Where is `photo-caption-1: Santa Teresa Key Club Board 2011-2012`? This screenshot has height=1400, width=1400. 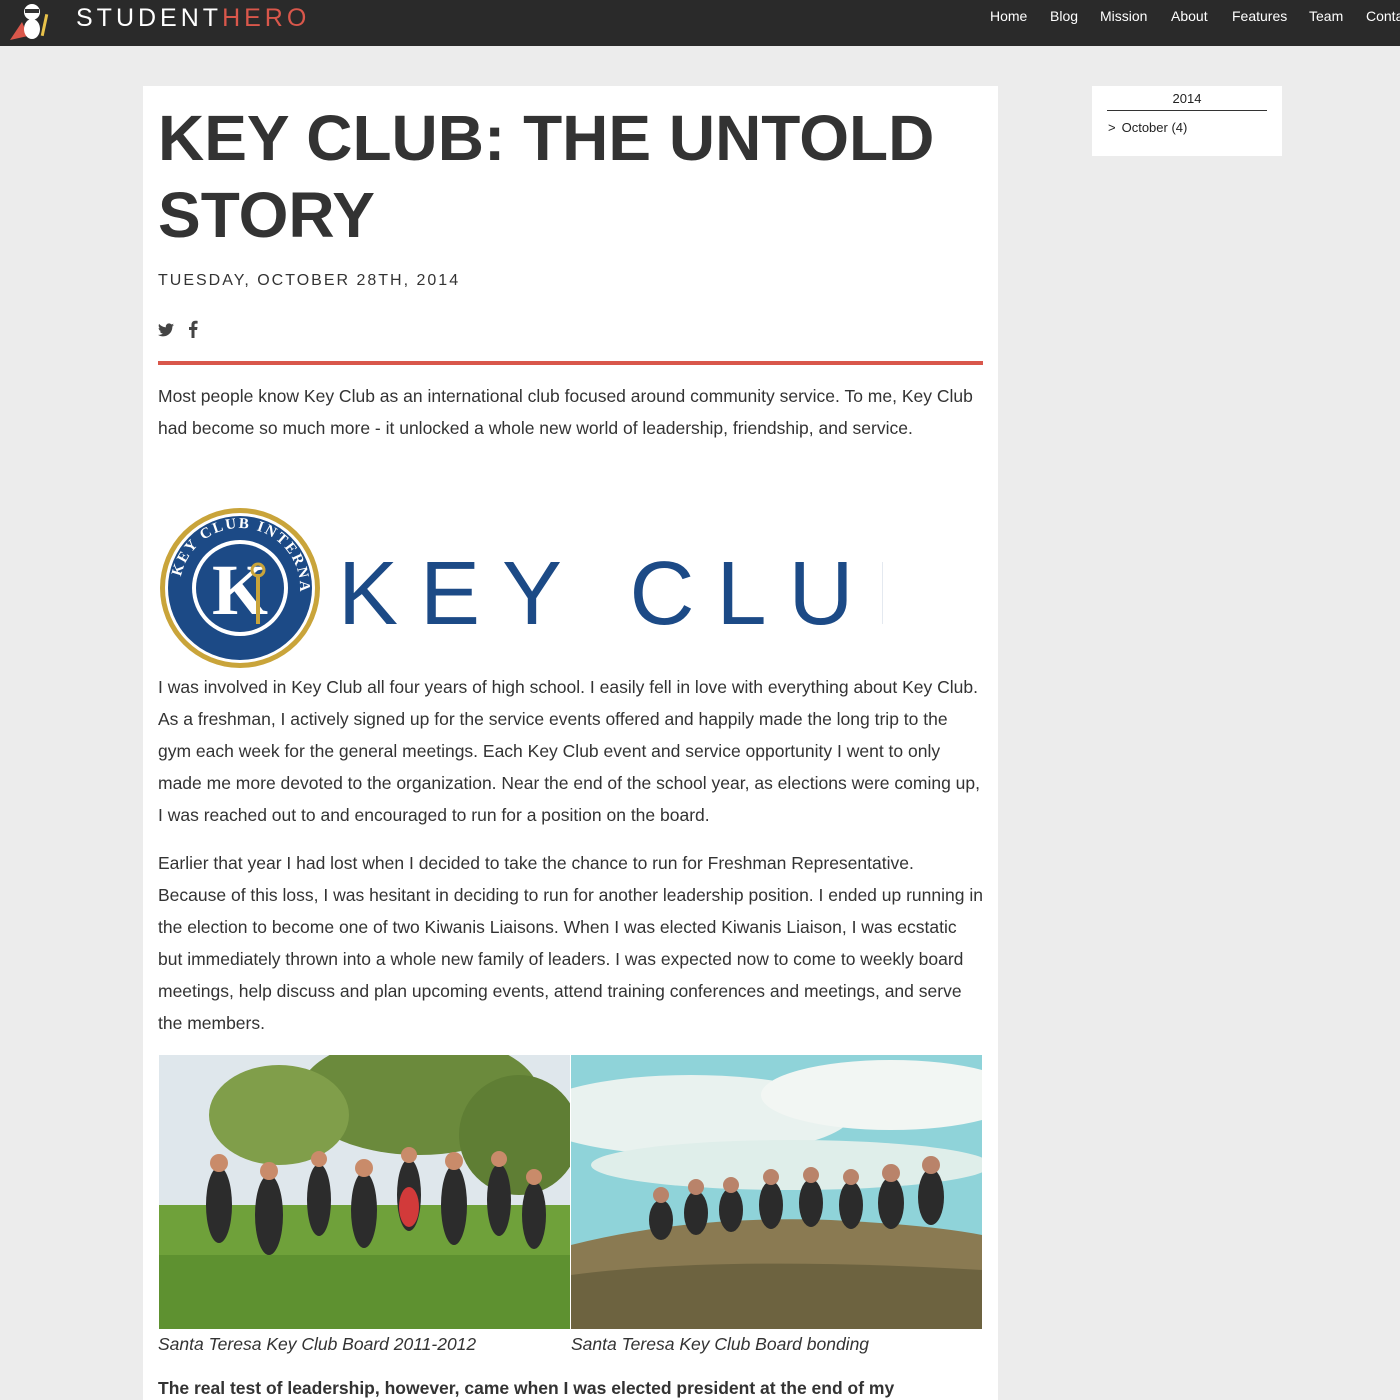 photo-caption-1: Santa Teresa Key Club Board 2011-2012 is located at coordinates (317, 1344).